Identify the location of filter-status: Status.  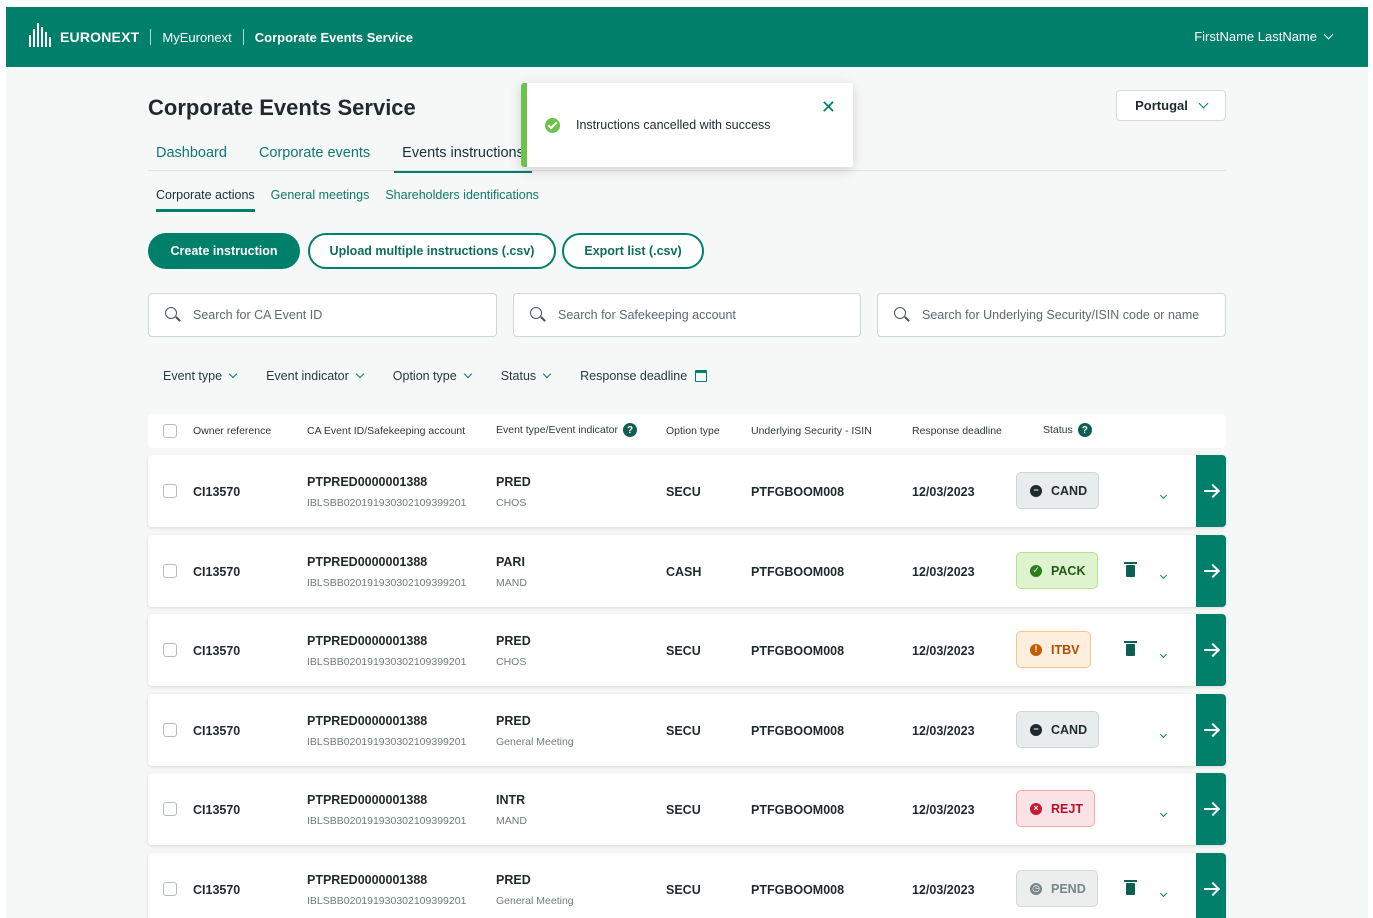
(526, 376).